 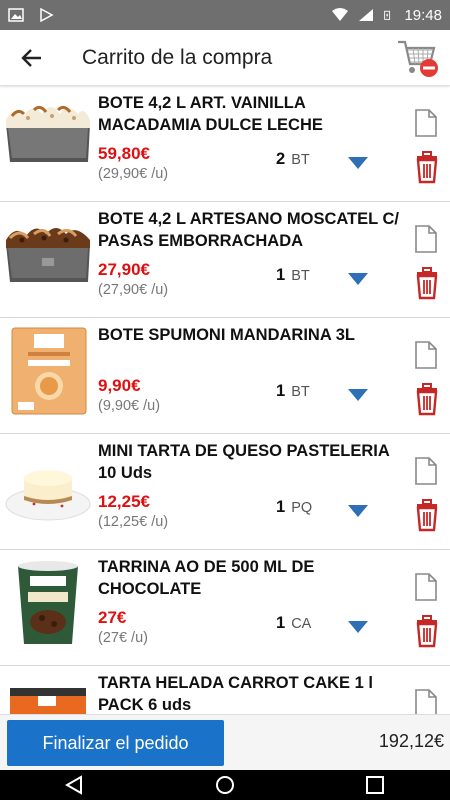 I want to click on empty-cart-button, so click(x=418, y=58).